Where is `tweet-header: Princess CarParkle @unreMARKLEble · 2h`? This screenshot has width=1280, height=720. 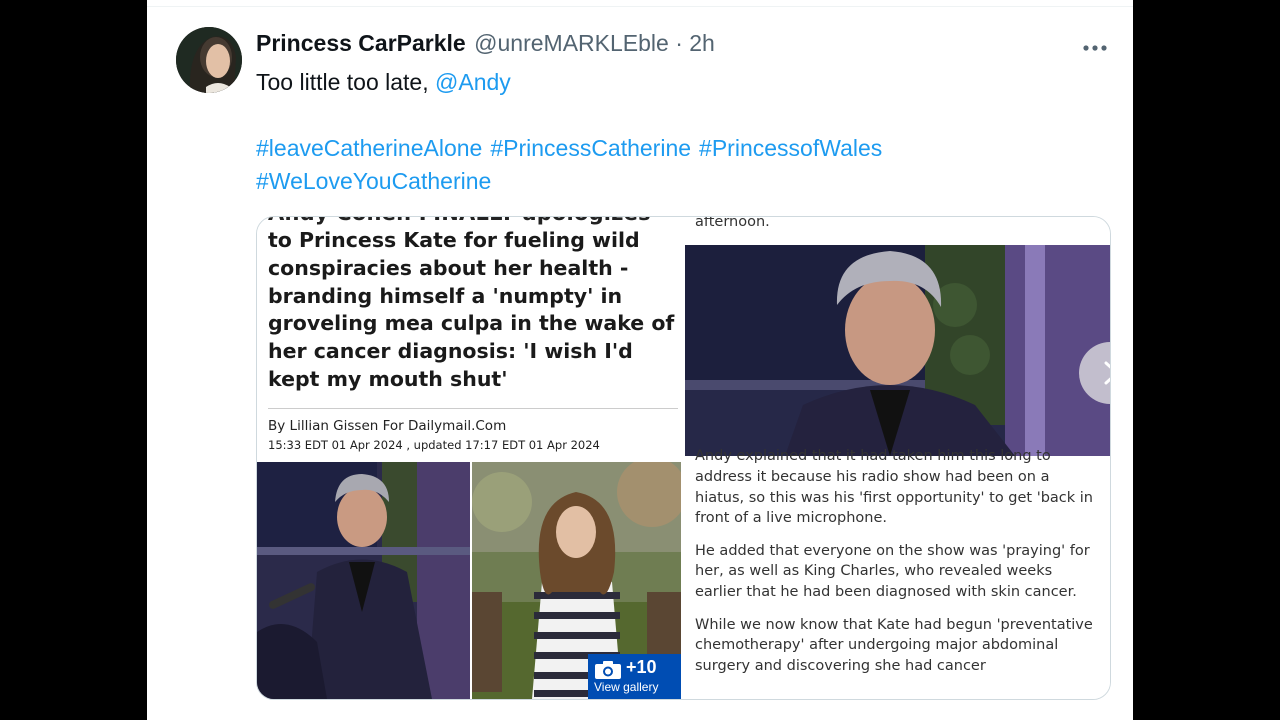 tweet-header: Princess CarParkle @unreMARKLEble · 2h is located at coordinates (485, 45).